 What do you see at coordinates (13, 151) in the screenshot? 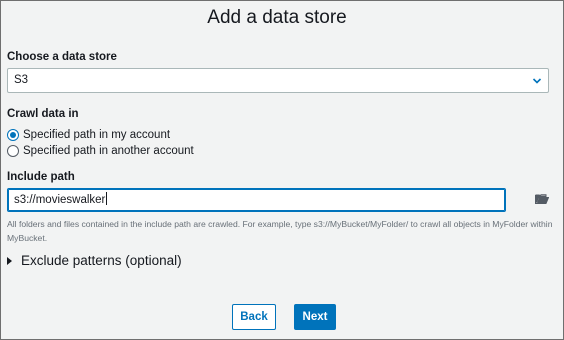
I see `radio-button` at bounding box center [13, 151].